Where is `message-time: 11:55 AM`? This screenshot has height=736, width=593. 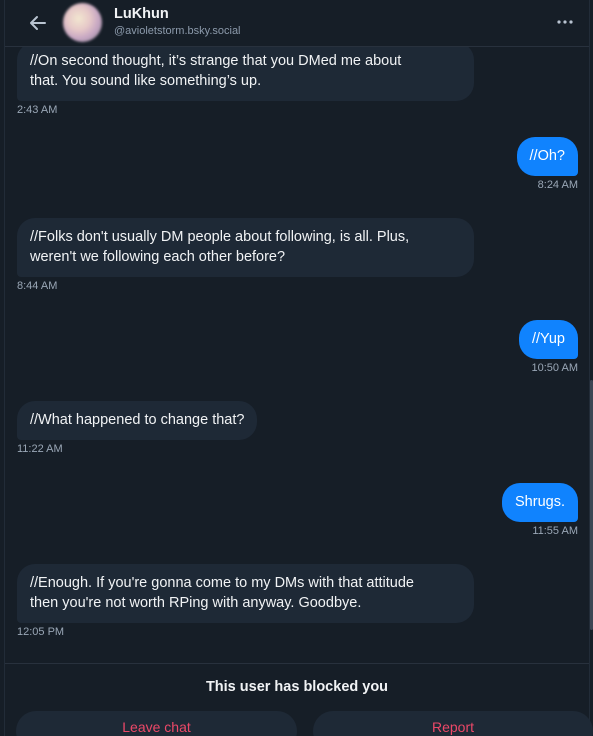
message-time: 11:55 AM is located at coordinates (555, 531).